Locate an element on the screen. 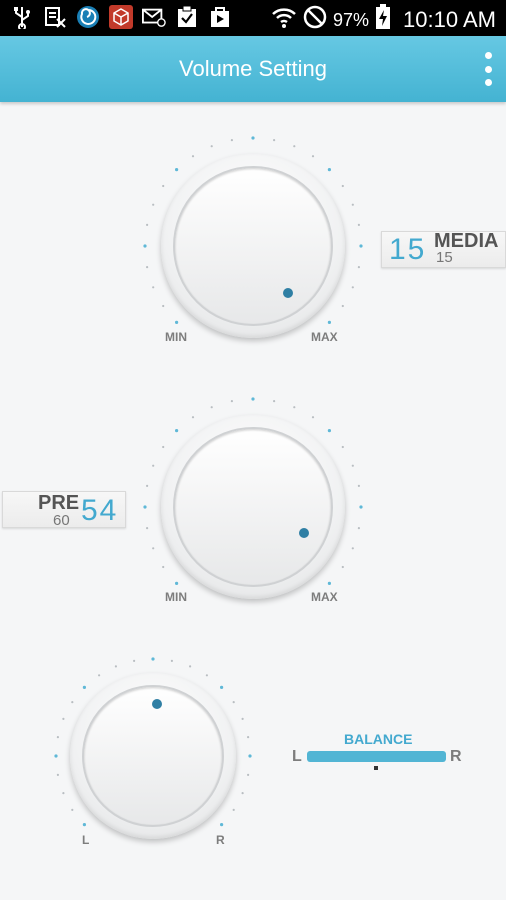  media-volume-knob: MIN MAX is located at coordinates (253, 246).